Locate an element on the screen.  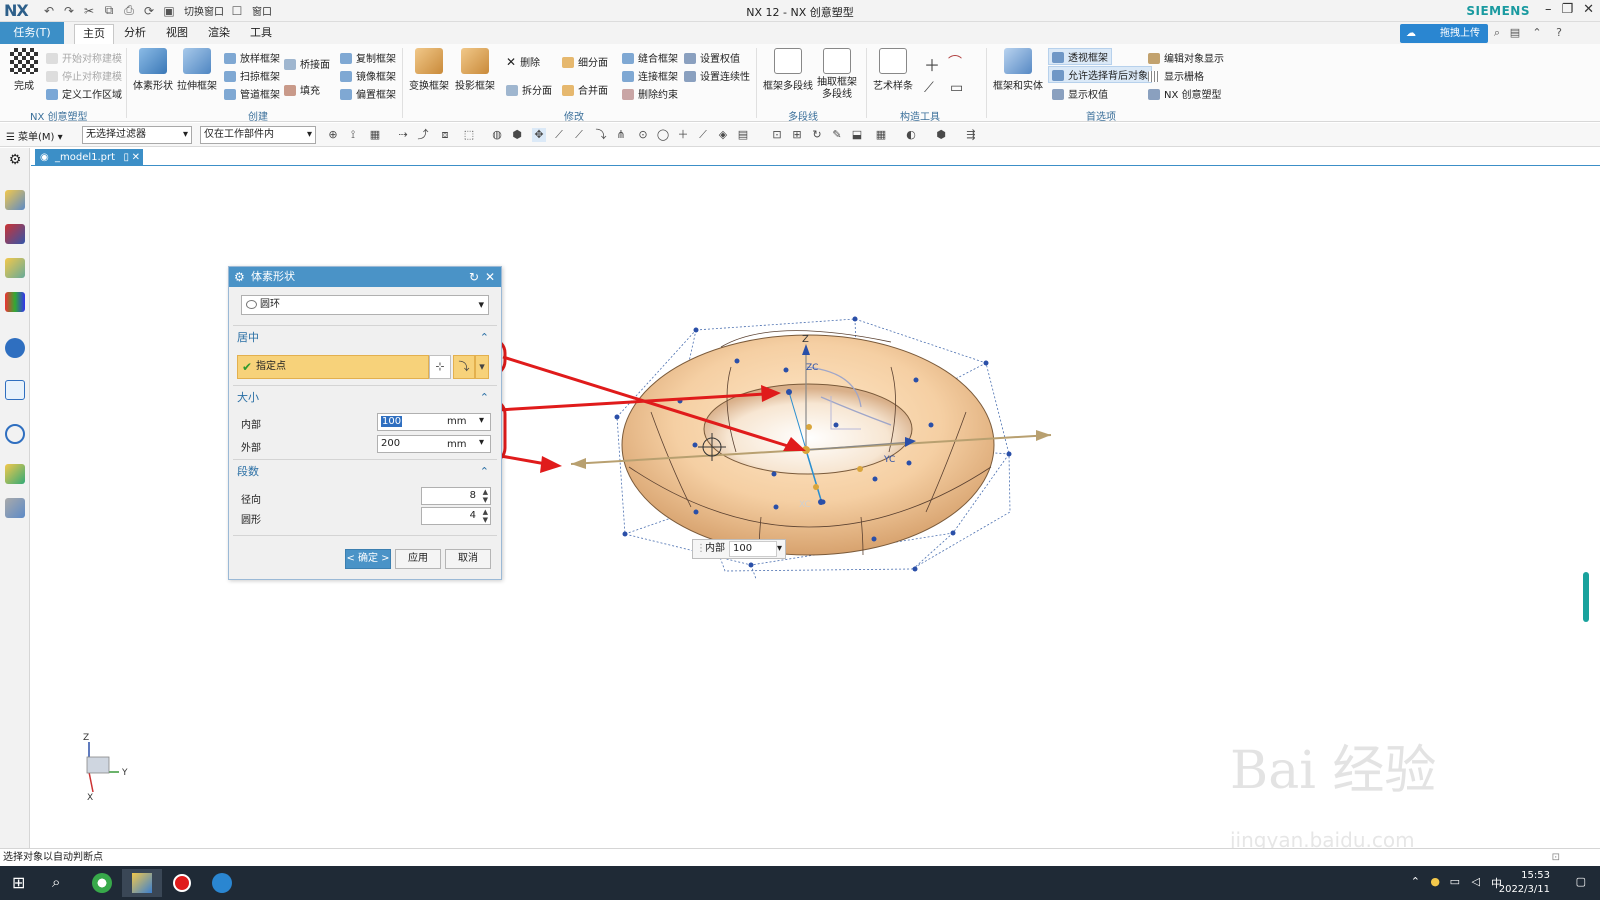
symmetric-stop-button: 停止对称建模 is located at coordinates (84, 75).